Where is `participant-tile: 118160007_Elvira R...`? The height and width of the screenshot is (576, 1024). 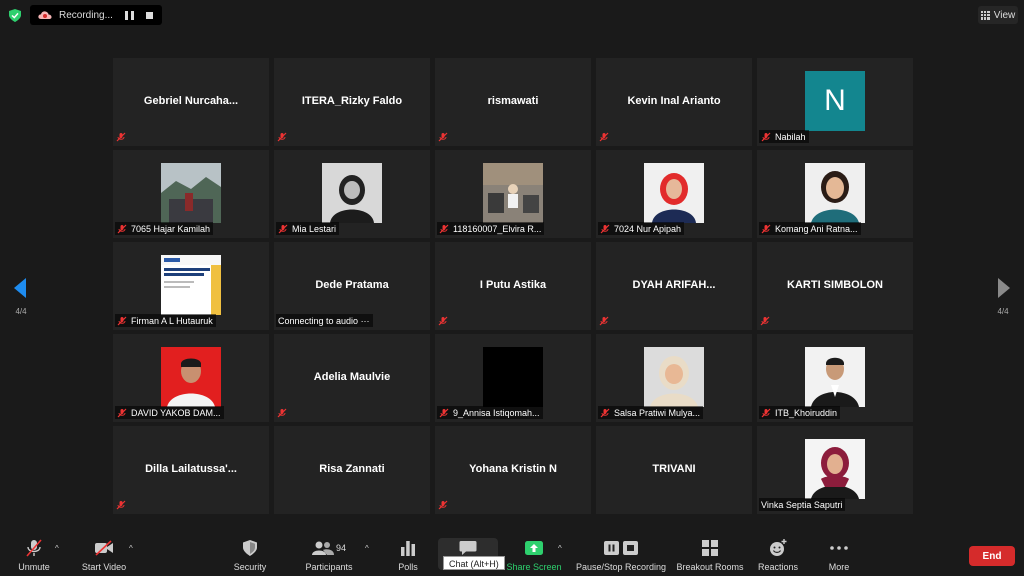 participant-tile: 118160007_Elvira R... is located at coordinates (513, 194).